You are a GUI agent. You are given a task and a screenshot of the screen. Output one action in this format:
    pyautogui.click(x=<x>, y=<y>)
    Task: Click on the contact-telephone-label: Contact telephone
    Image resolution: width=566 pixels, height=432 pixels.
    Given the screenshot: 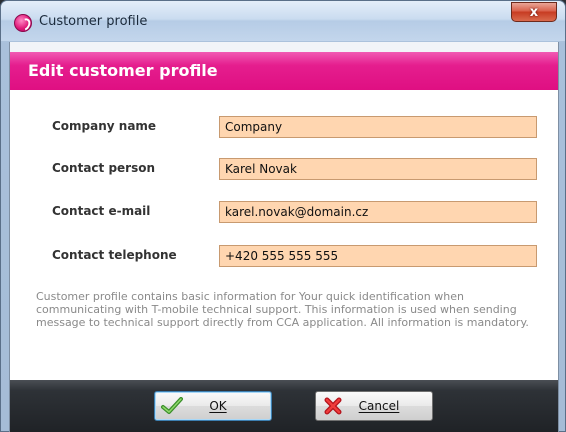 What is the action you would take?
    pyautogui.click(x=114, y=255)
    